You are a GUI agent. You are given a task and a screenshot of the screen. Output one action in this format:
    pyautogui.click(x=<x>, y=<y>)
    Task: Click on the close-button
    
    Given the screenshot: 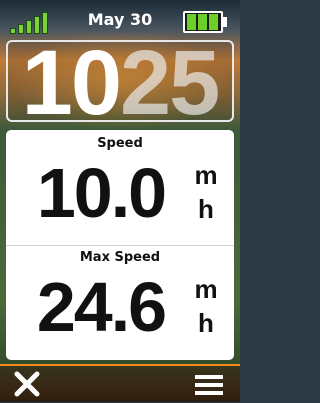 What is the action you would take?
    pyautogui.click(x=27, y=384)
    